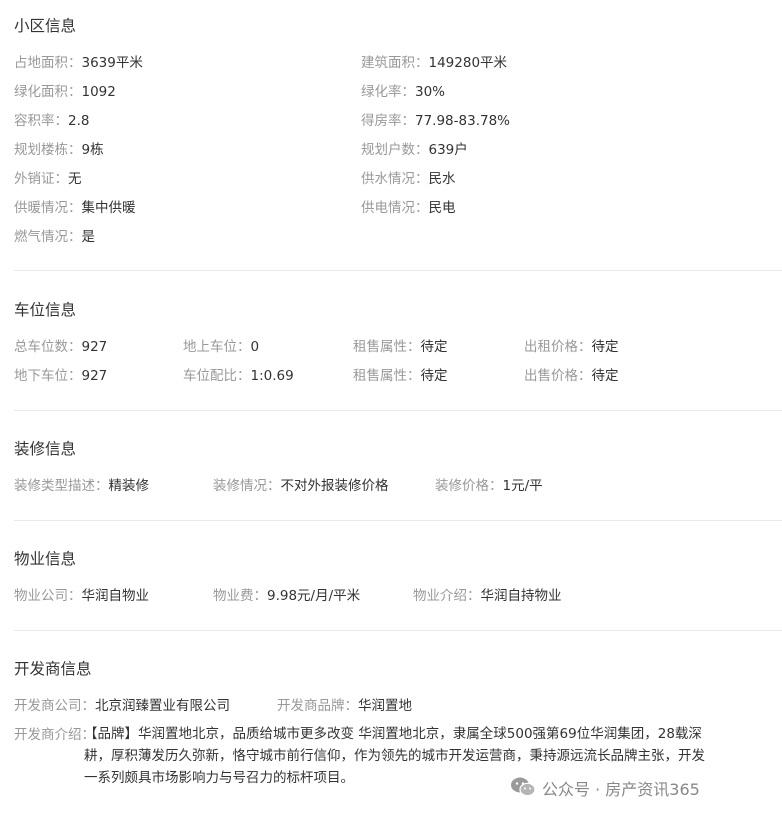  I want to click on decoration-type-value: 精装修, so click(129, 486).